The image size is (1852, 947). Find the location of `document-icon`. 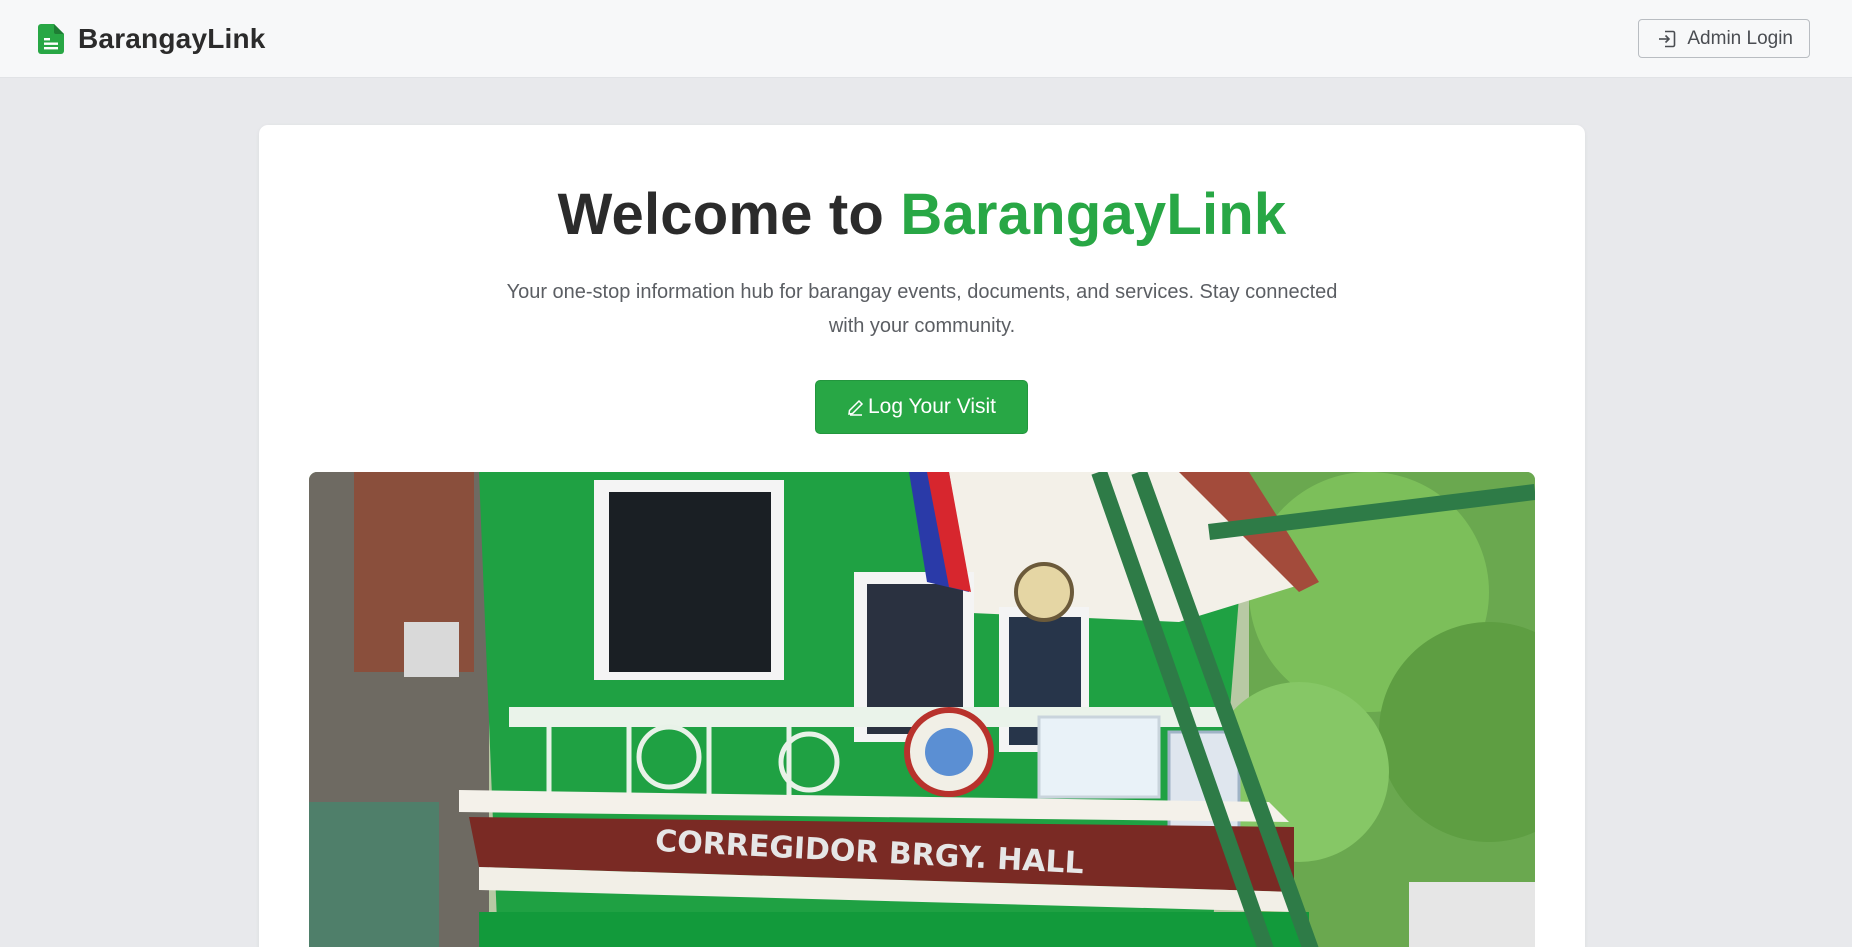

document-icon is located at coordinates (51, 38).